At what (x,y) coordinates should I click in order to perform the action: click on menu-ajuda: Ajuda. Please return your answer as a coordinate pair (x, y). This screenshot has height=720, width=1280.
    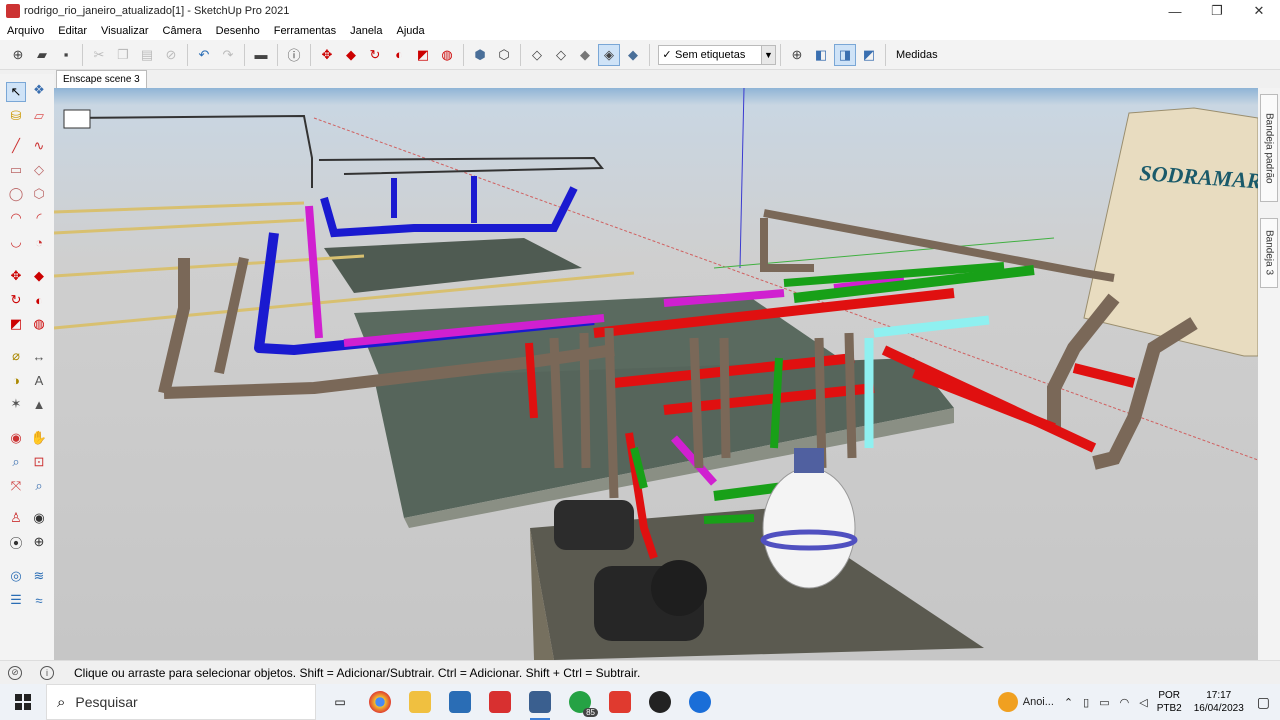
    Looking at the image, I should click on (411, 31).